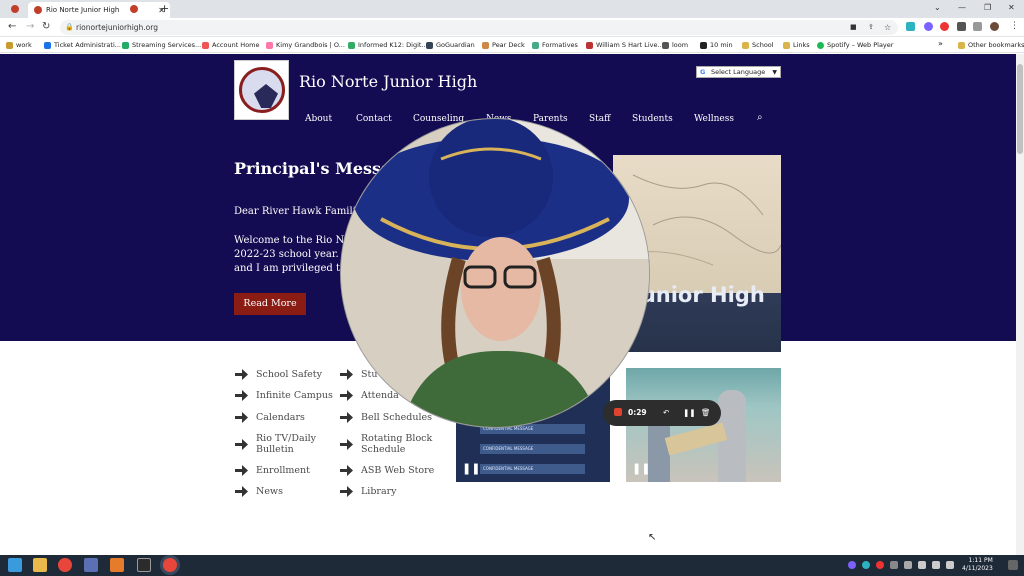 This screenshot has height=576, width=1024. Describe the element at coordinates (396, 444) in the screenshot. I see `link-rotating-block: Rotating Block Schedule` at that location.